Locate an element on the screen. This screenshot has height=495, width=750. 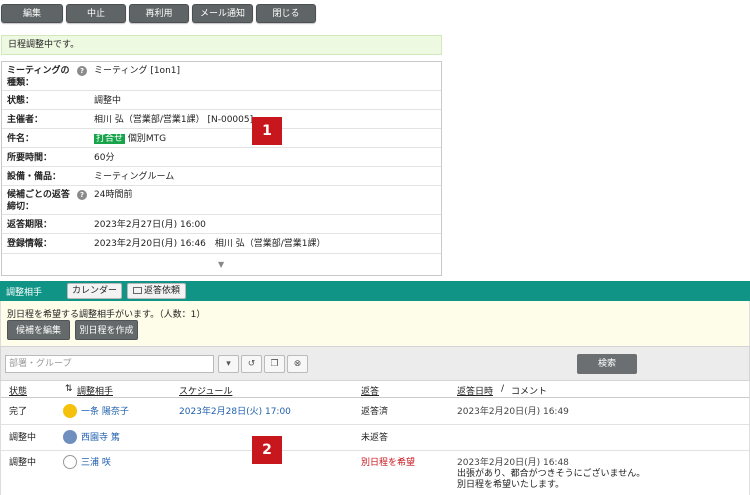
subject-value: 打合せ 個別MTG is located at coordinates (130, 139).